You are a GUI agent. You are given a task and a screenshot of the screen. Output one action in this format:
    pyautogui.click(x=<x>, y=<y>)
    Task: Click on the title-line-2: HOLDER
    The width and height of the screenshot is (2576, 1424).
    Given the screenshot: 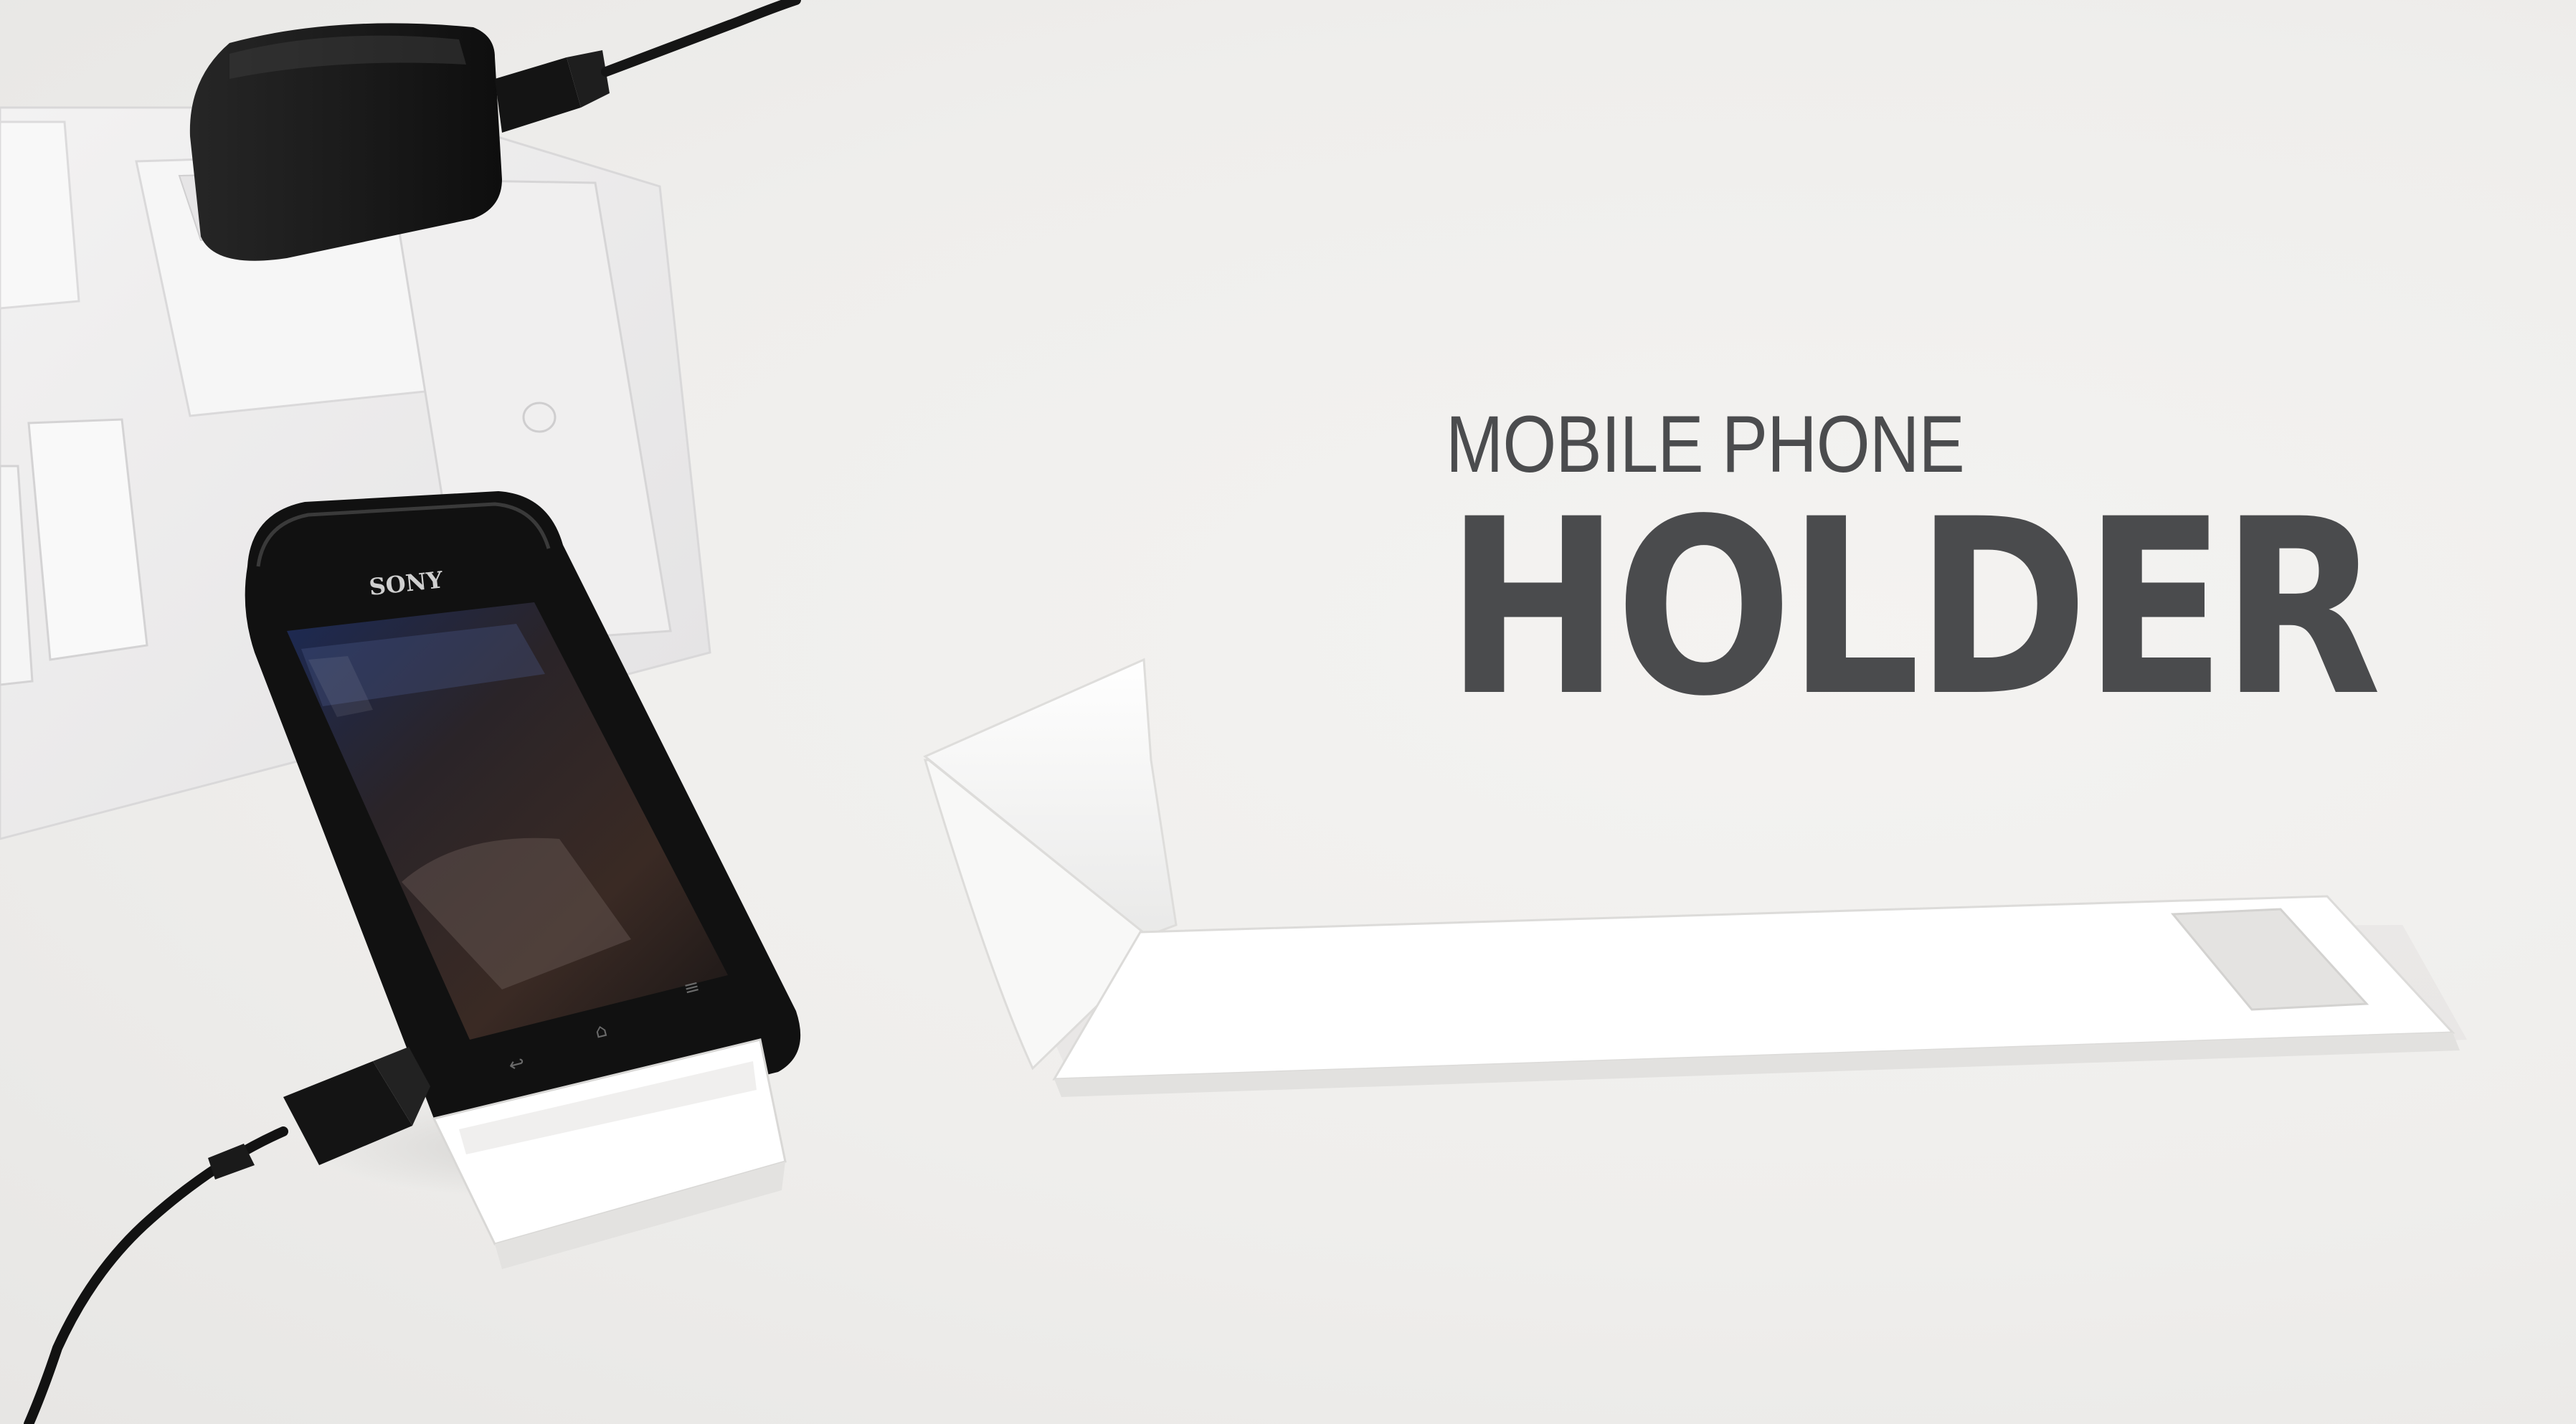 What is the action you would take?
    pyautogui.click(x=1914, y=608)
    